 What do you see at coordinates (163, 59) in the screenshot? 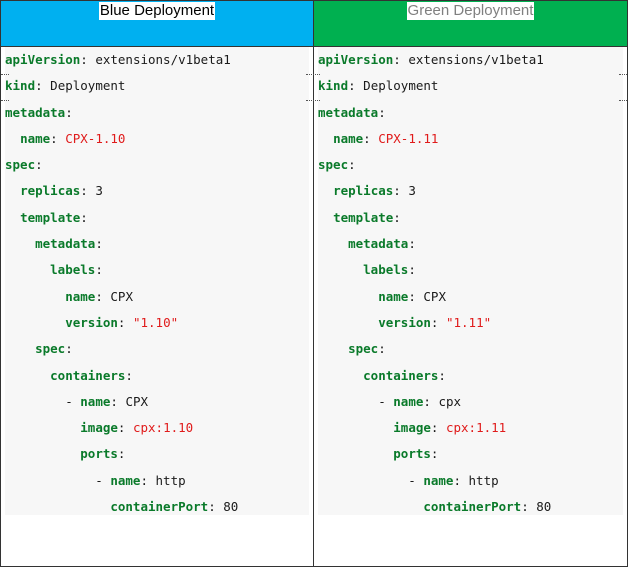
I see `yaml-value: extensions/v1beta1` at bounding box center [163, 59].